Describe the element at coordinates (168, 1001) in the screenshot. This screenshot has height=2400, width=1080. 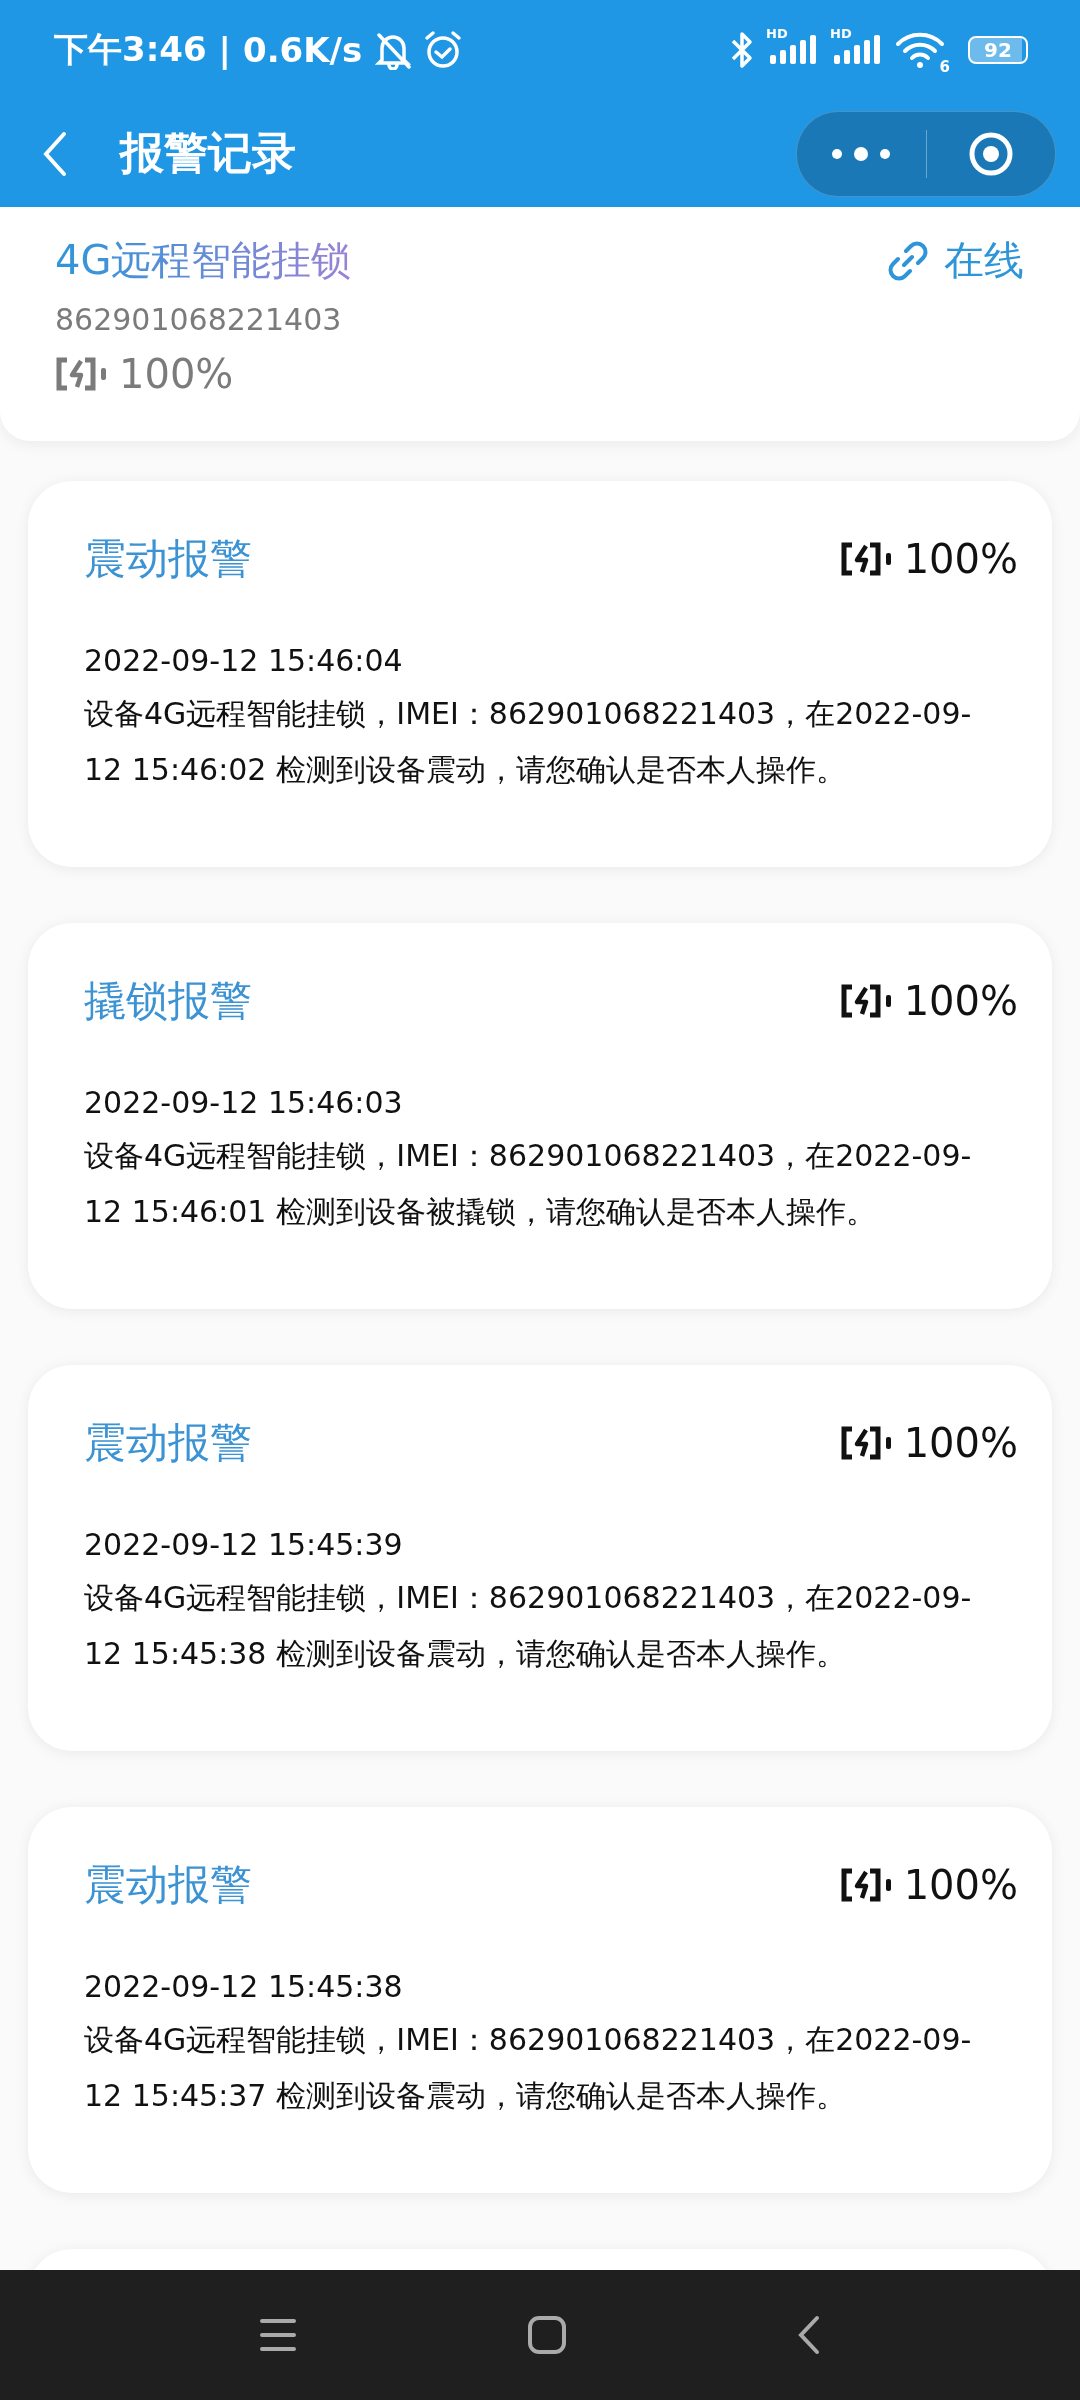
I see `alert-title: 撬锁报警` at that location.